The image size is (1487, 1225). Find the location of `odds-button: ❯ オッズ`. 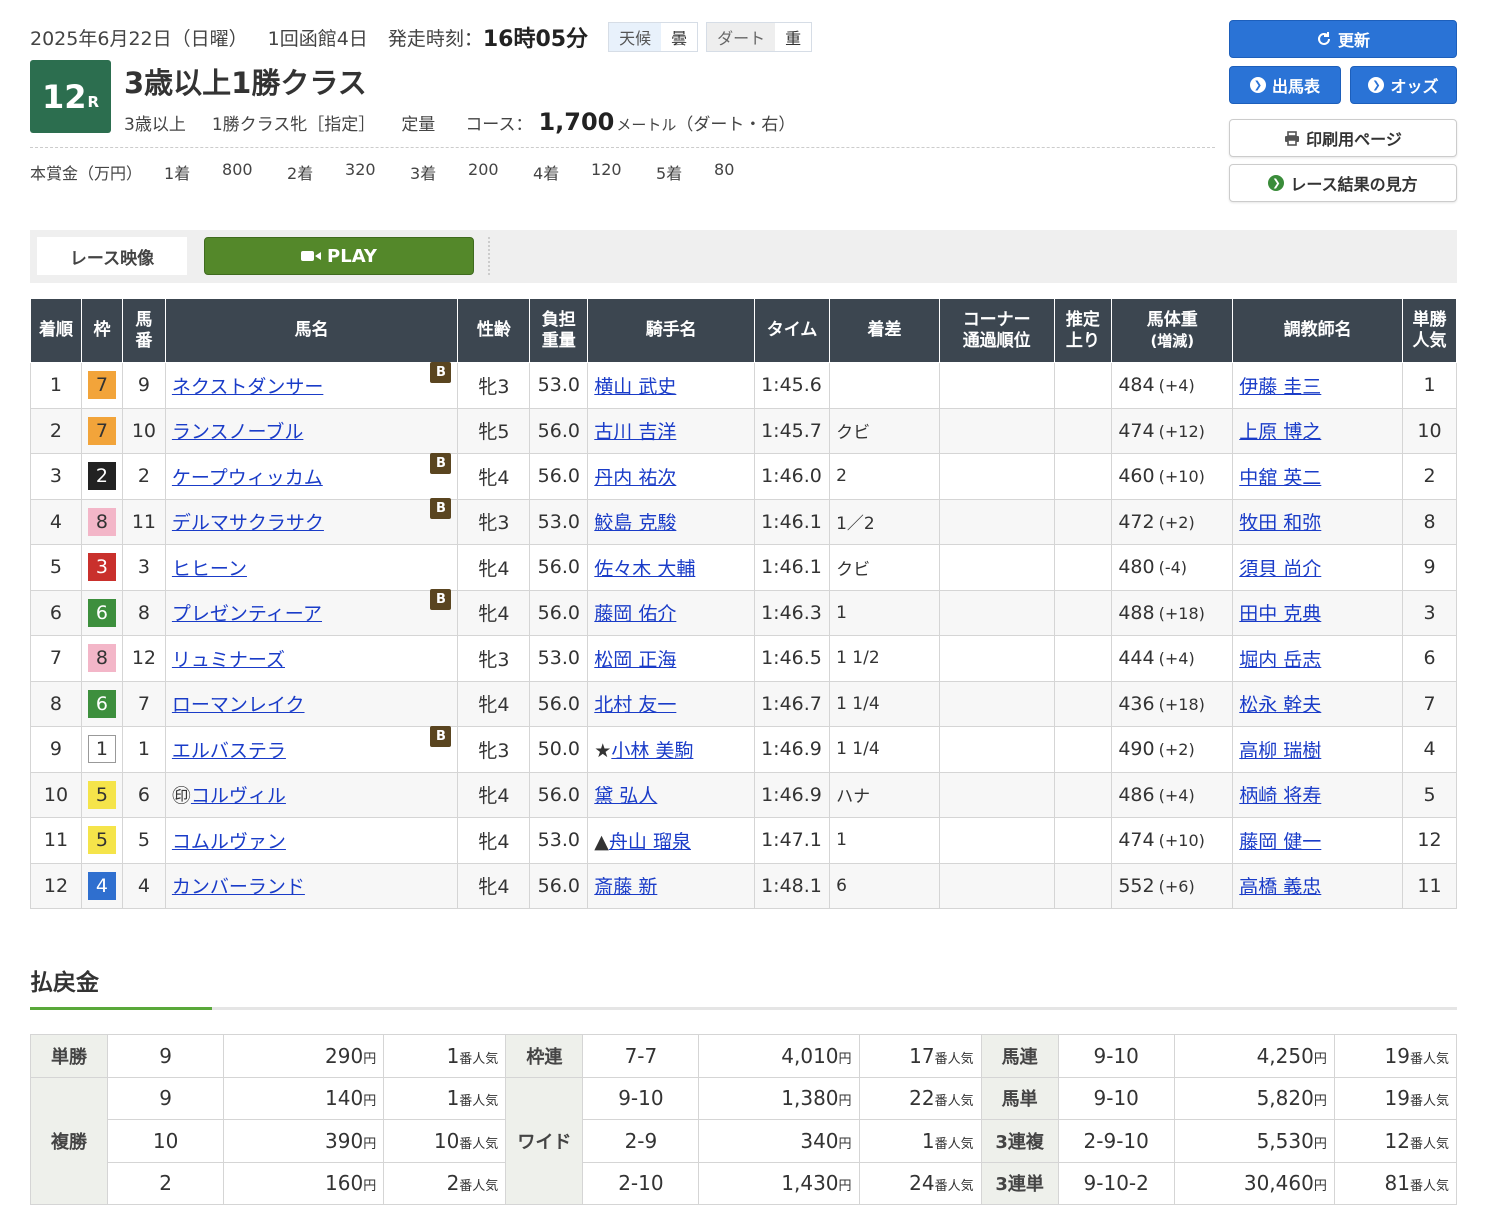

odds-button: ❯ オッズ is located at coordinates (1403, 85).